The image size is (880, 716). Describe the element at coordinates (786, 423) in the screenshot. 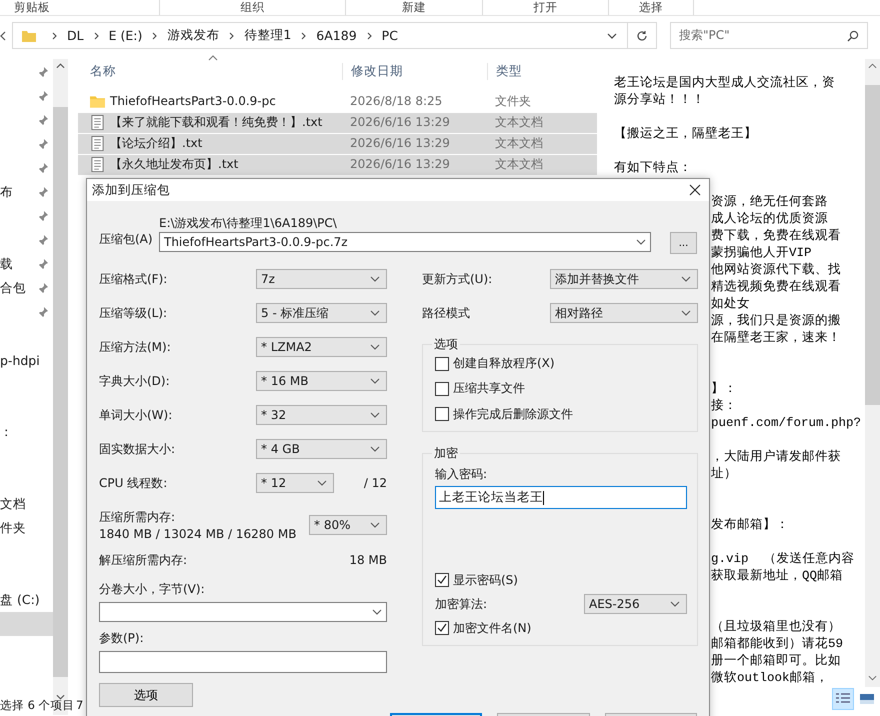

I see `preview-text: puenf.com/forum.php?` at that location.